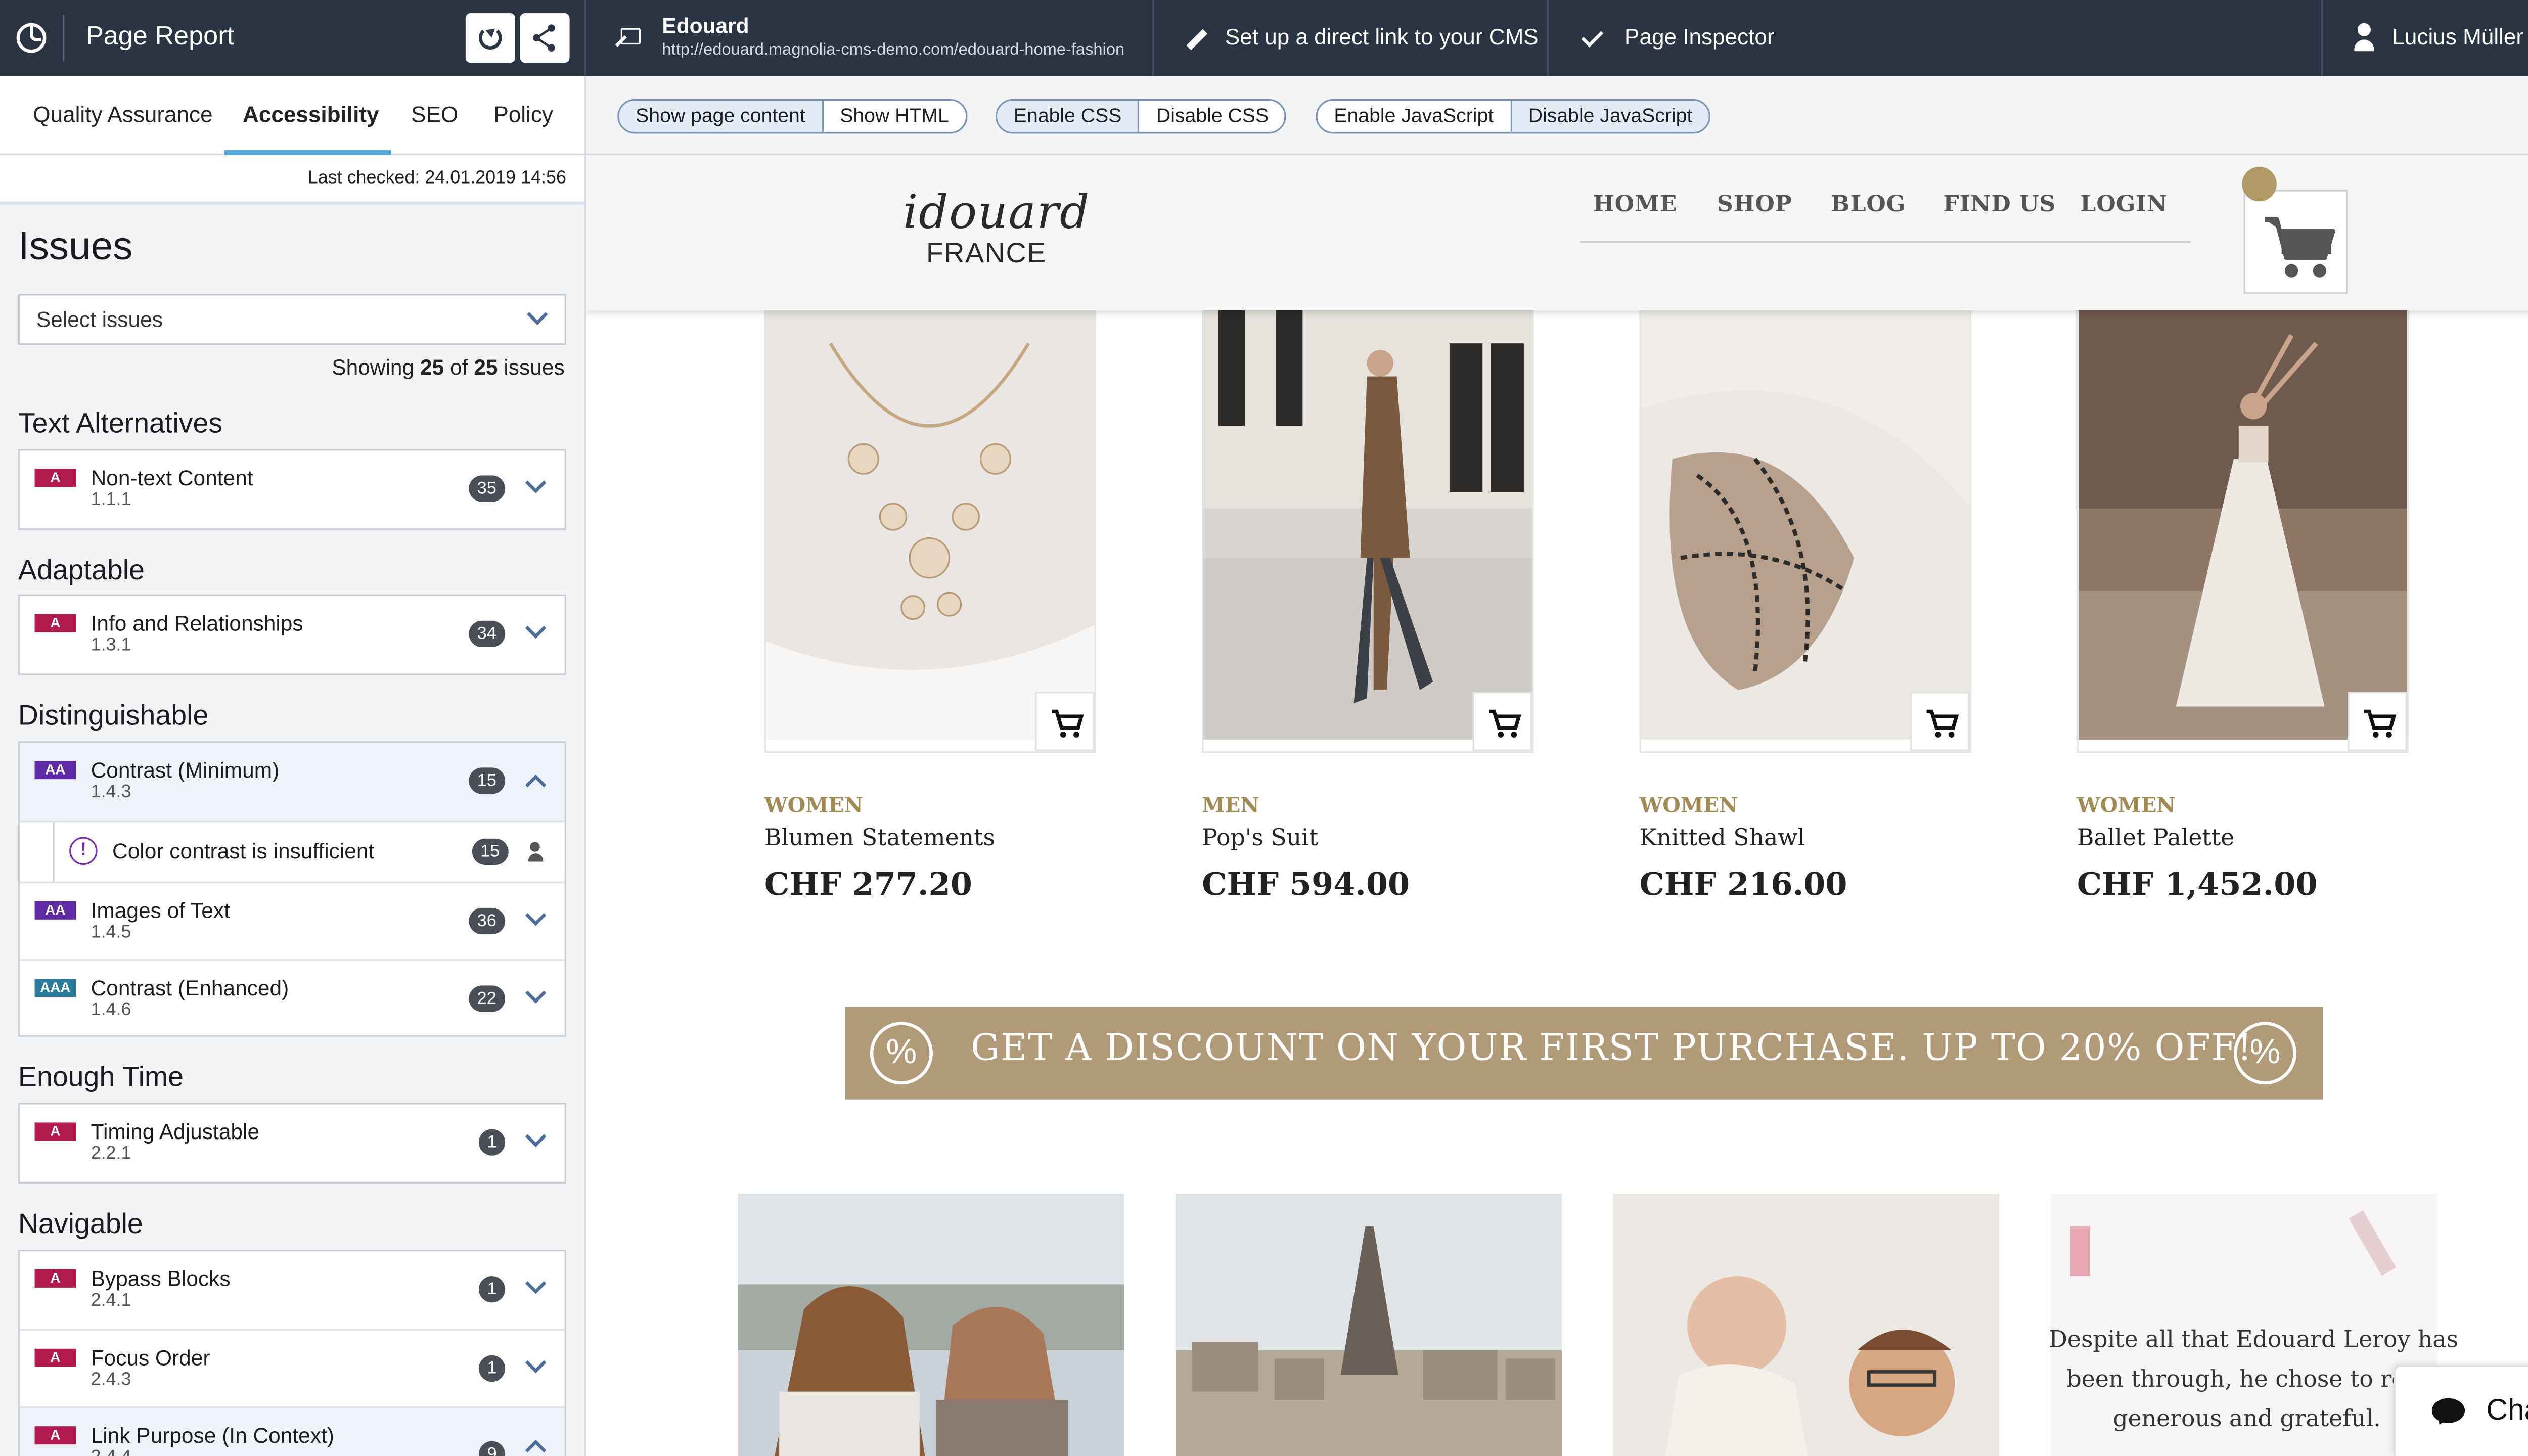  Describe the element at coordinates (213, 1435) in the screenshot. I see `issue-title: Link Purpose (In Context)` at that location.